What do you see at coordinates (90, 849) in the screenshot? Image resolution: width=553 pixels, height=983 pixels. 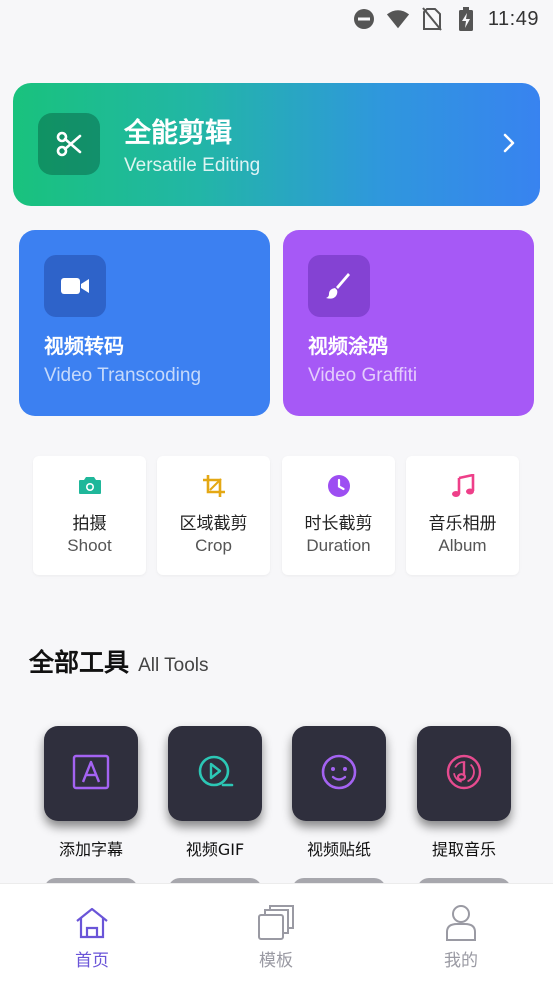 I see `tool-label: 添加字幕` at bounding box center [90, 849].